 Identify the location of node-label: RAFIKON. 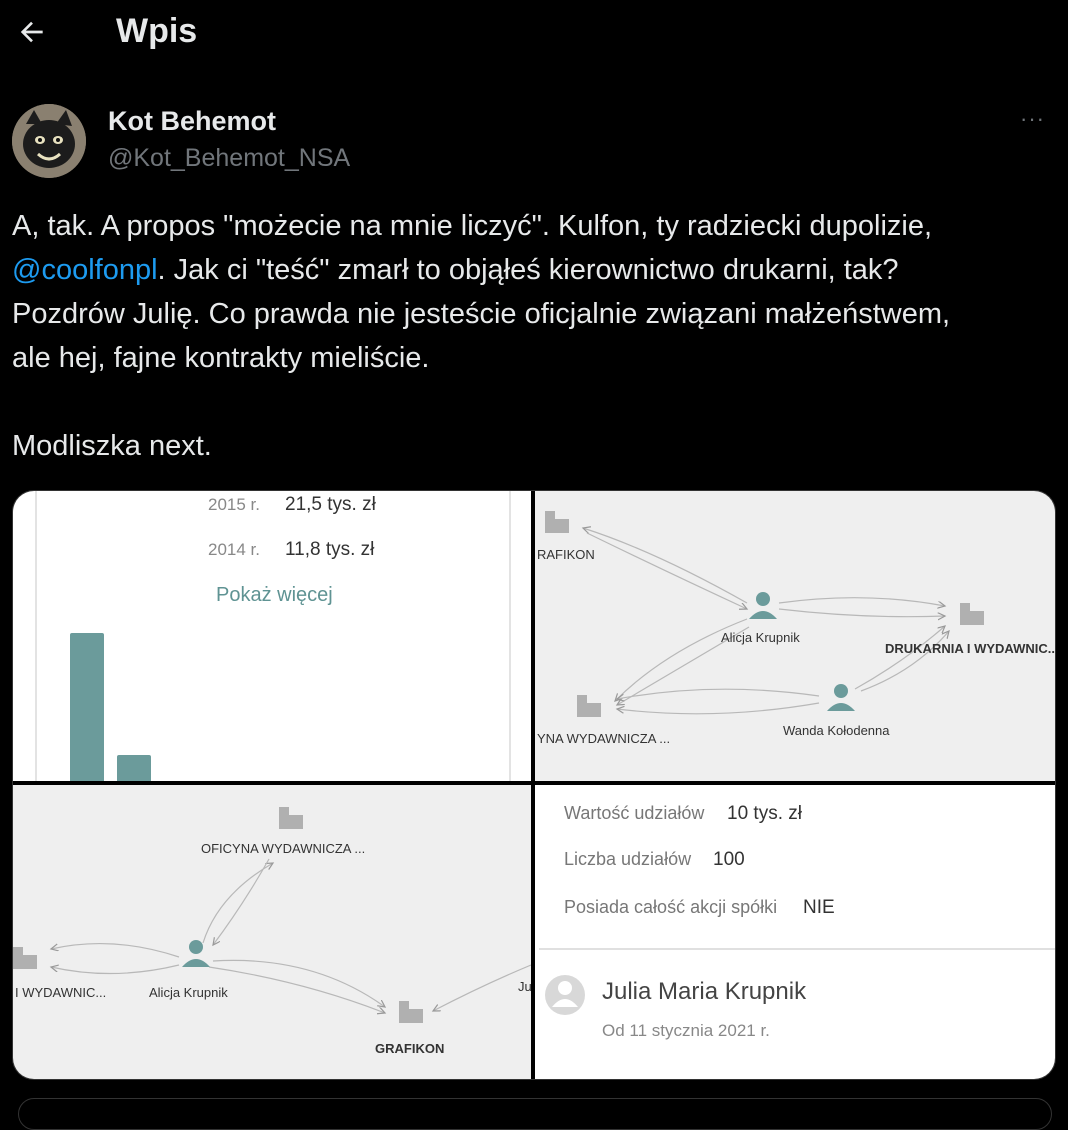
(566, 554).